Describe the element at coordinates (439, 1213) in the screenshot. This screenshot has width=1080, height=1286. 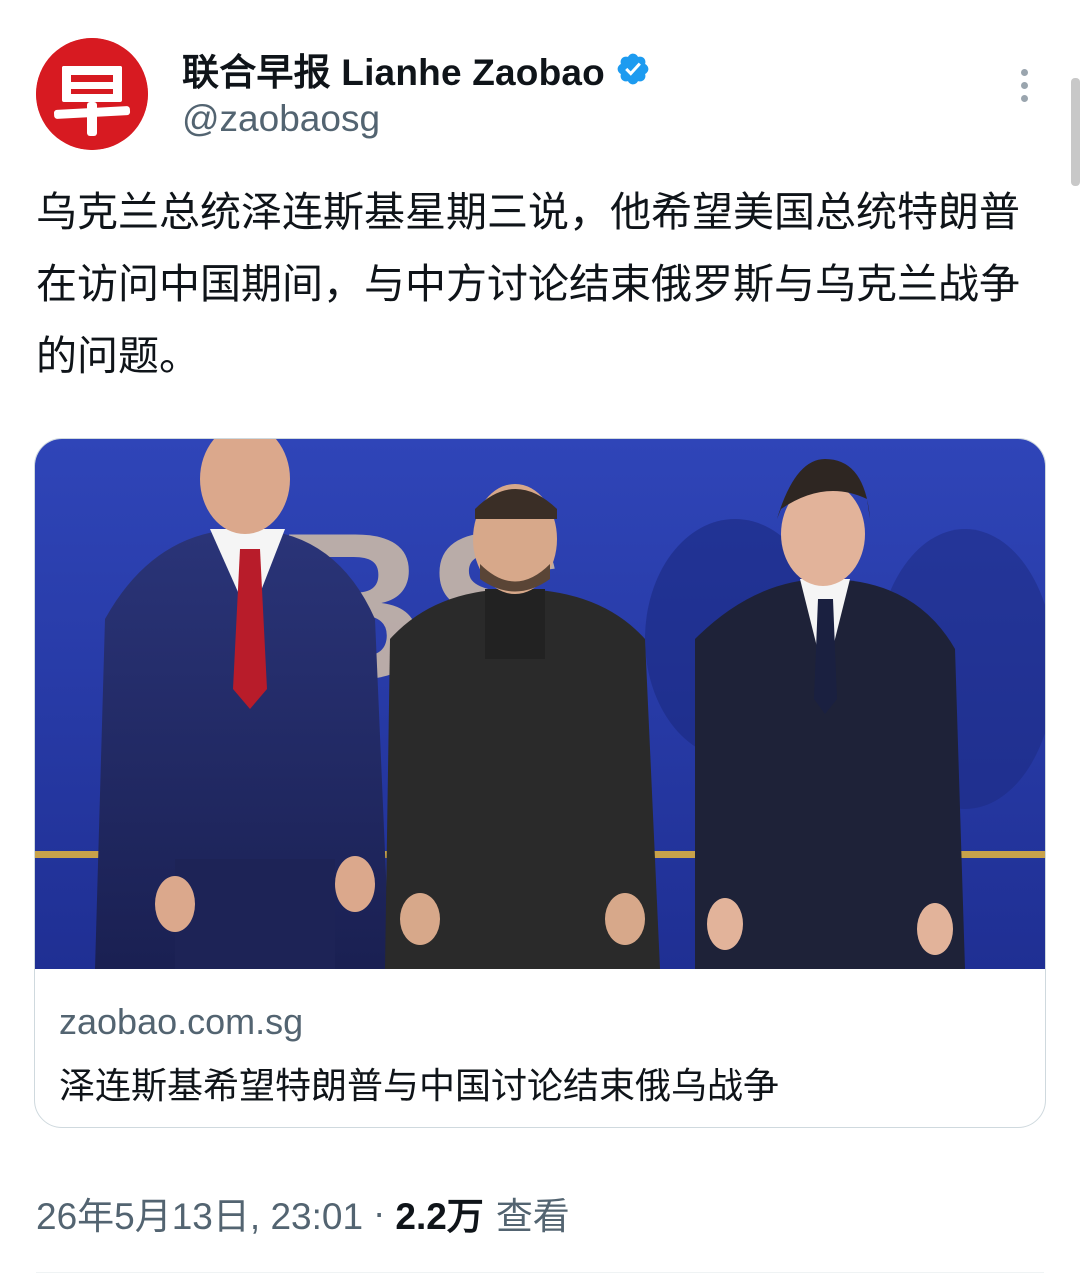
I see `views-count: 2.2万` at that location.